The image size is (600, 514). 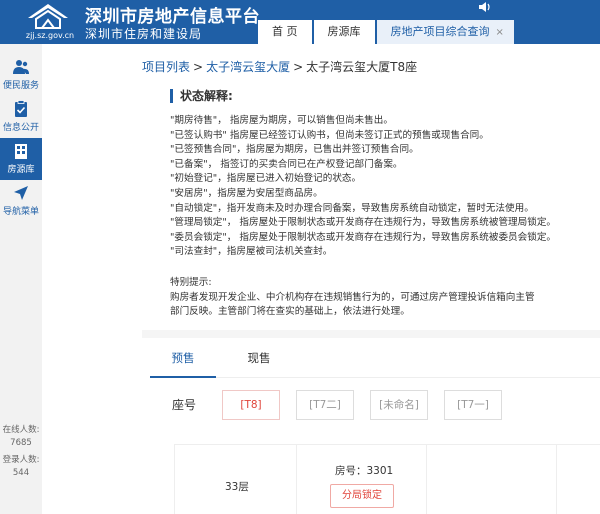 What do you see at coordinates (485, 7) in the screenshot?
I see `speaker-icon` at bounding box center [485, 7].